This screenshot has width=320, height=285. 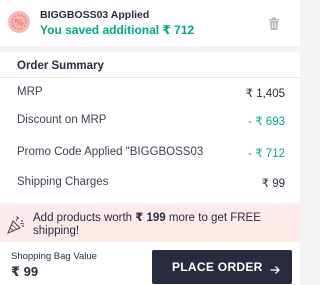 I want to click on place-order-button: PLACE ORDER, so click(x=222, y=267).